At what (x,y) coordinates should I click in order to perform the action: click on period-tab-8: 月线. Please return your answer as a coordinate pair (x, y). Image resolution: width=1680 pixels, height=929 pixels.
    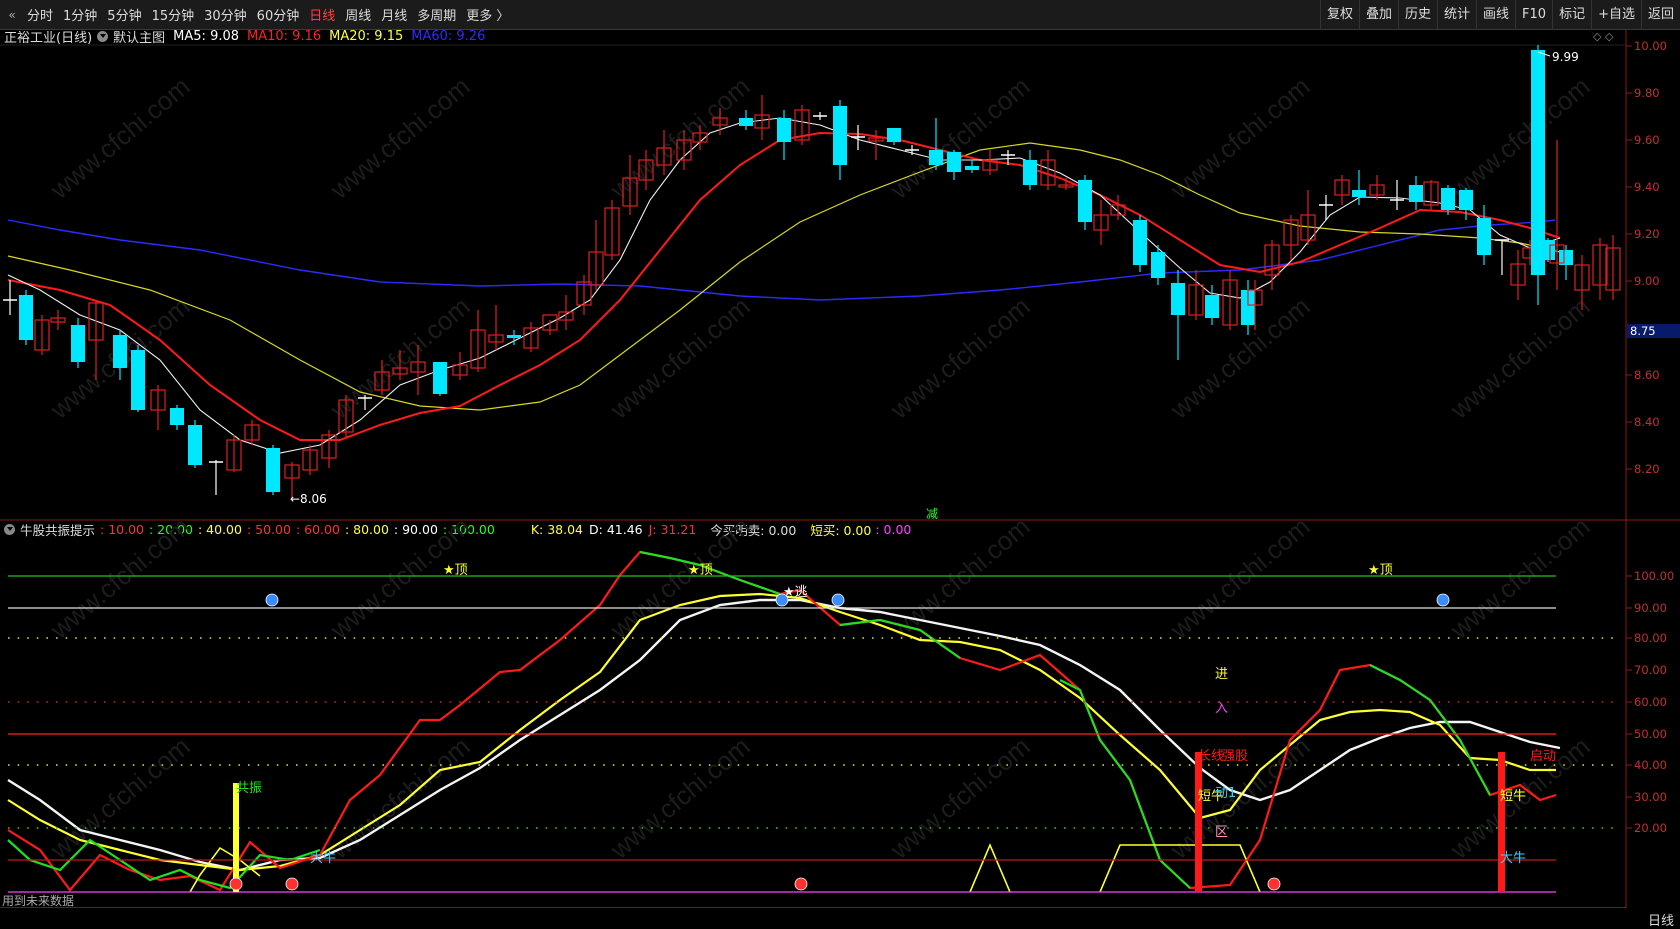
    Looking at the image, I should click on (394, 14).